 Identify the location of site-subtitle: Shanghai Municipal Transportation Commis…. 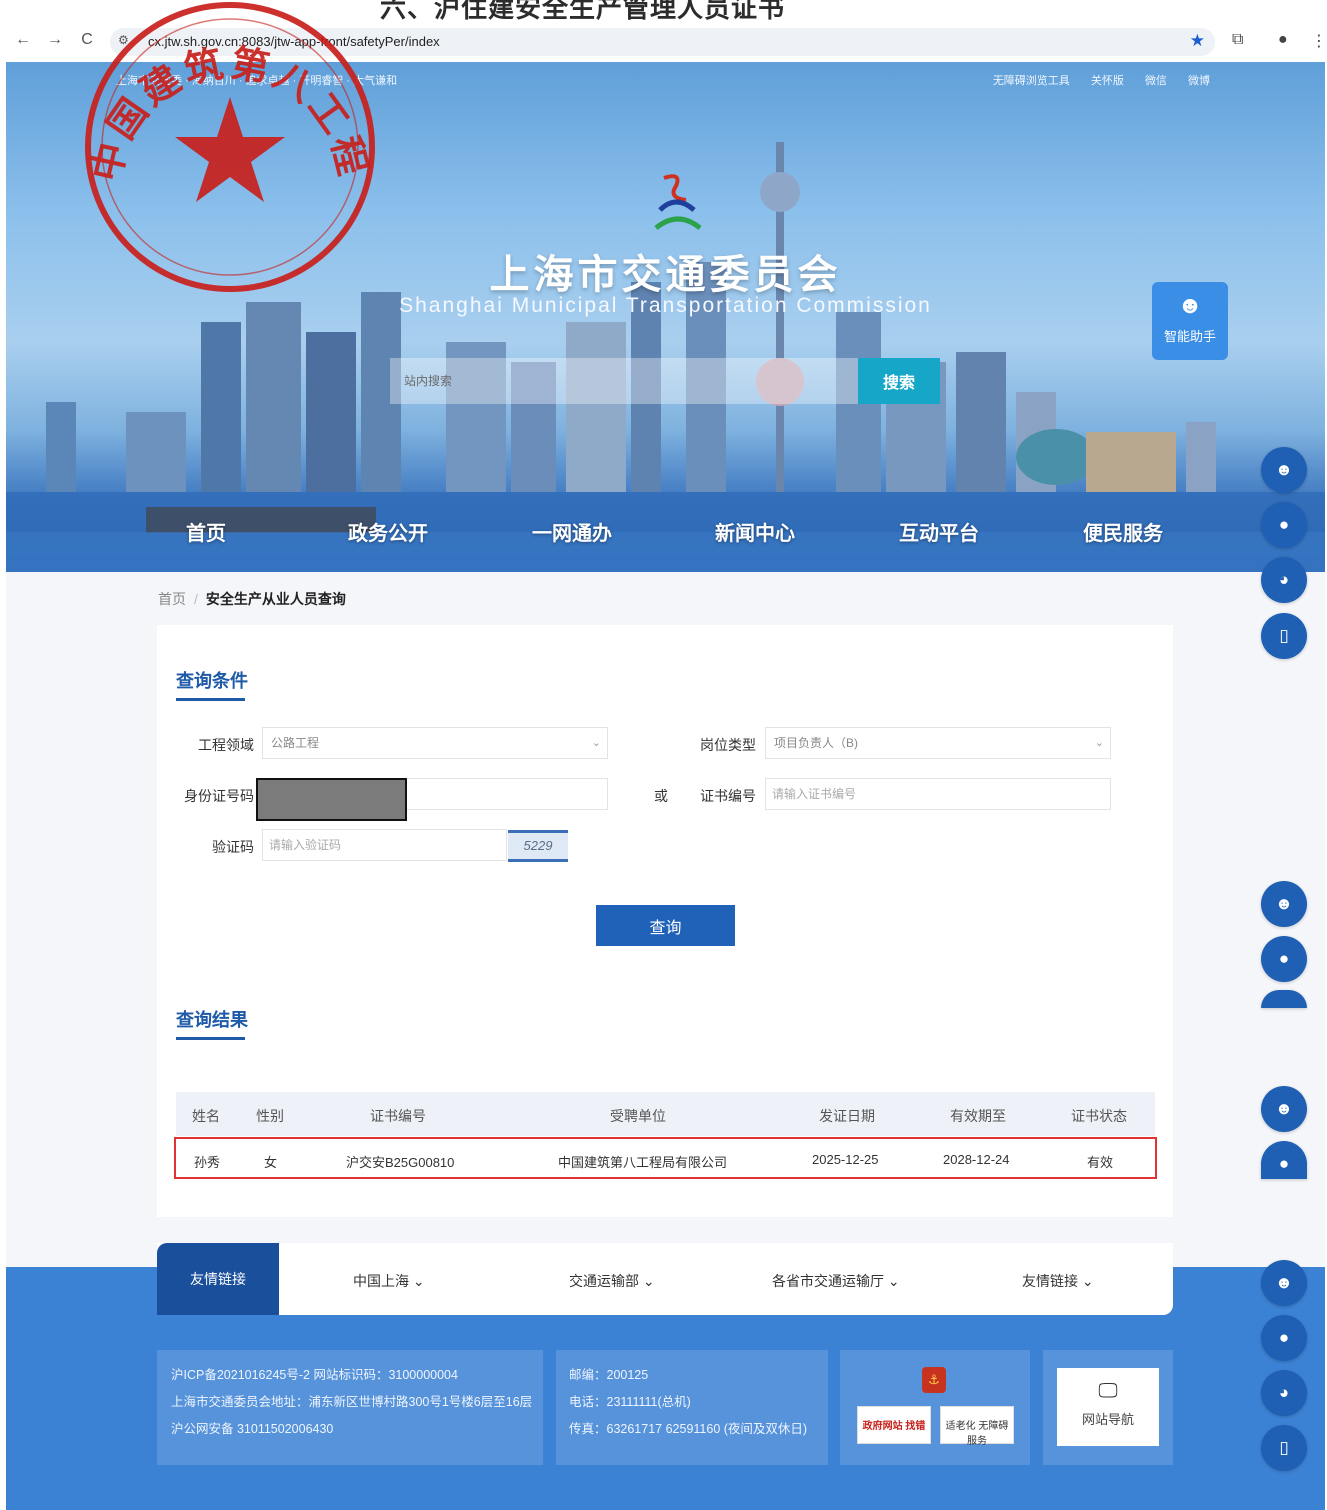
(665, 305).